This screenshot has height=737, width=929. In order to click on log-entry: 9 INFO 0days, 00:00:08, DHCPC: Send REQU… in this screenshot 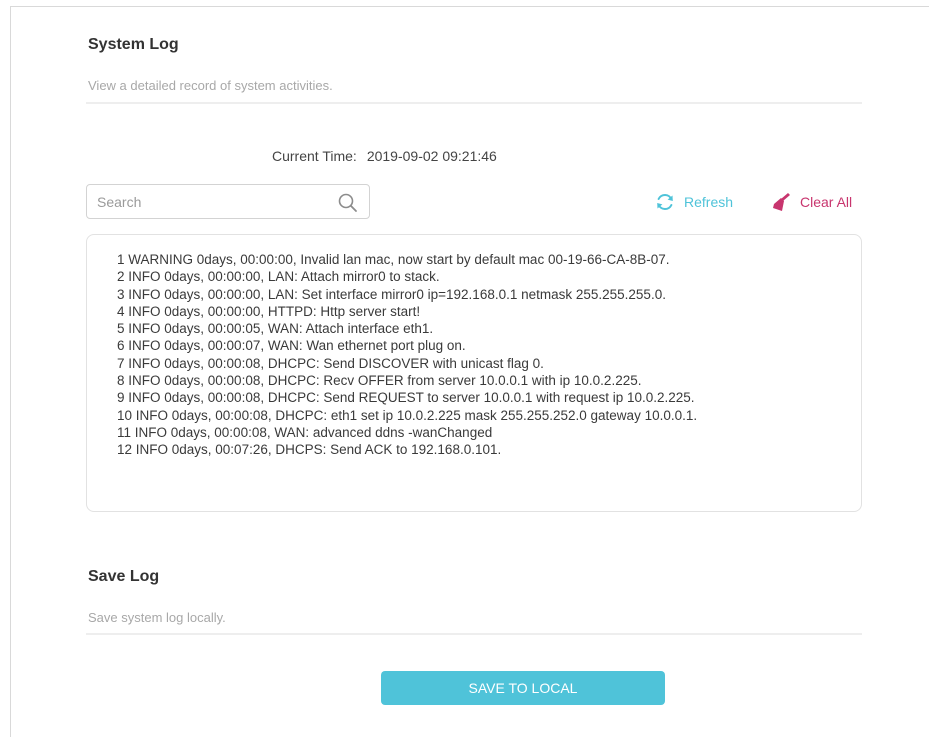, I will do `click(406, 398)`.